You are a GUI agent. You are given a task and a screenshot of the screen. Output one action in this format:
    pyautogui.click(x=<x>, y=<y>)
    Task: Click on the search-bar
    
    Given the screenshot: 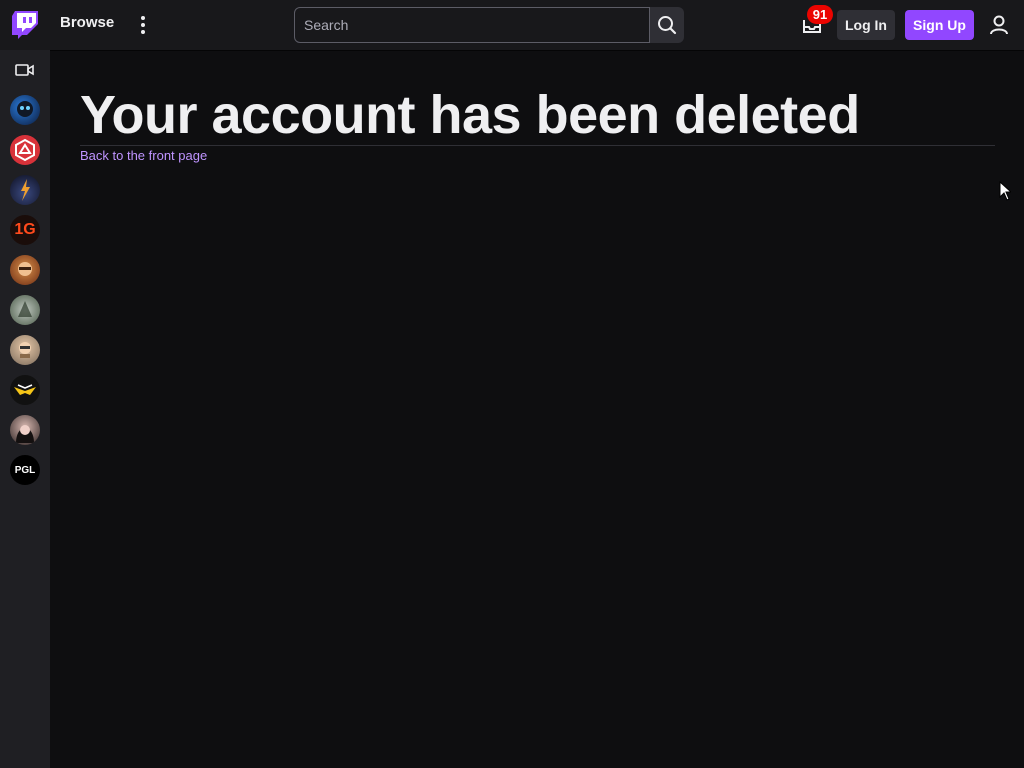 What is the action you would take?
    pyautogui.click(x=489, y=25)
    